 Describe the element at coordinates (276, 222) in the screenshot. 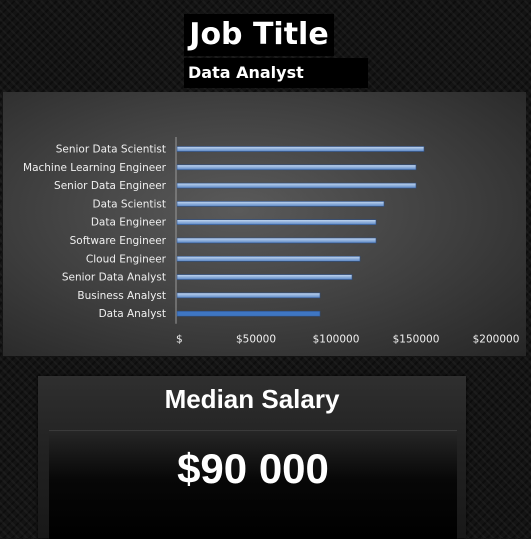

I see `bar-data-engineer` at that location.